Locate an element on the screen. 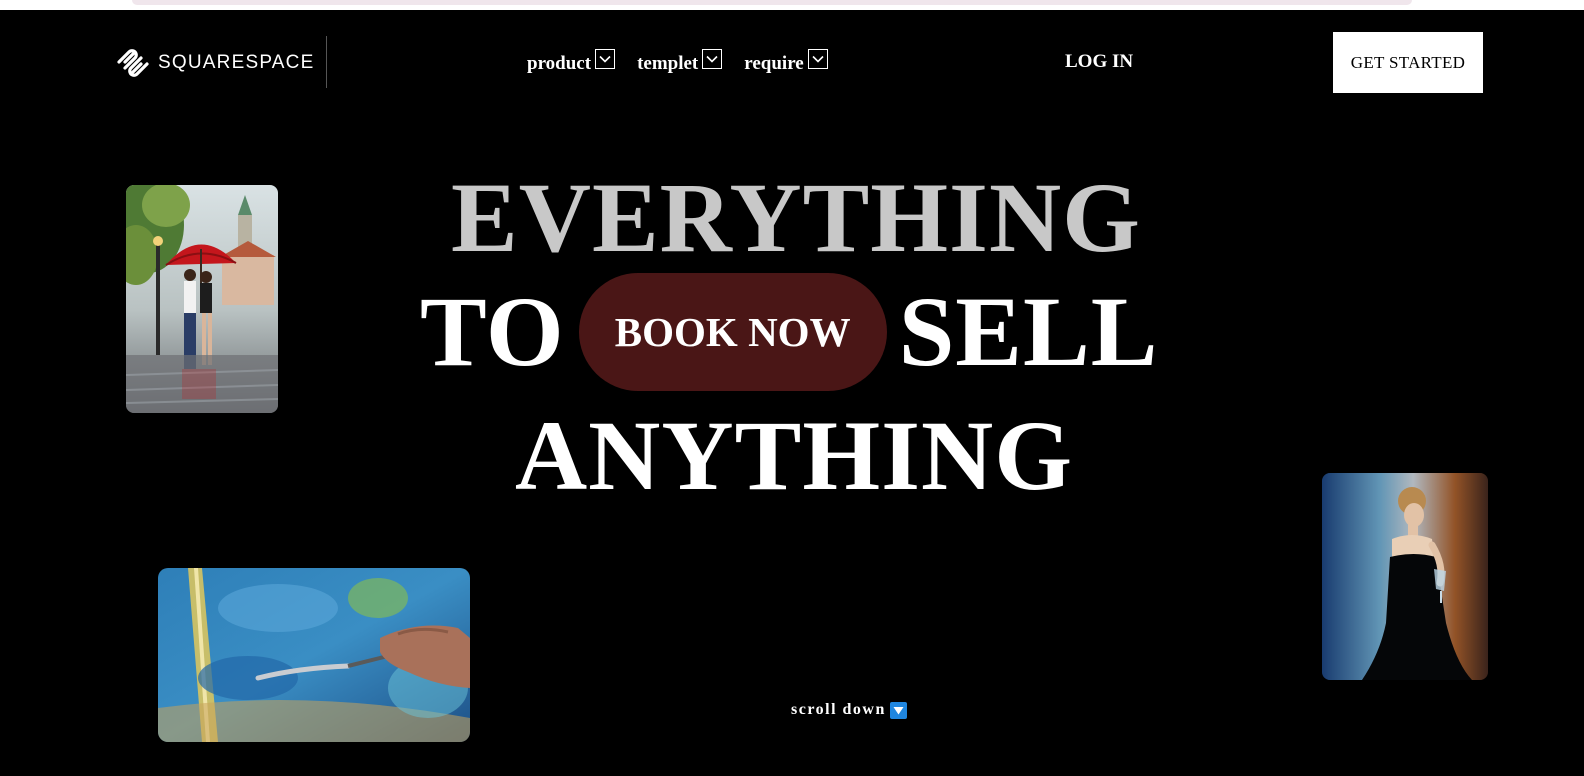 Image resolution: width=1584 pixels, height=776 pixels. nav-item-product: product is located at coordinates (571, 61).